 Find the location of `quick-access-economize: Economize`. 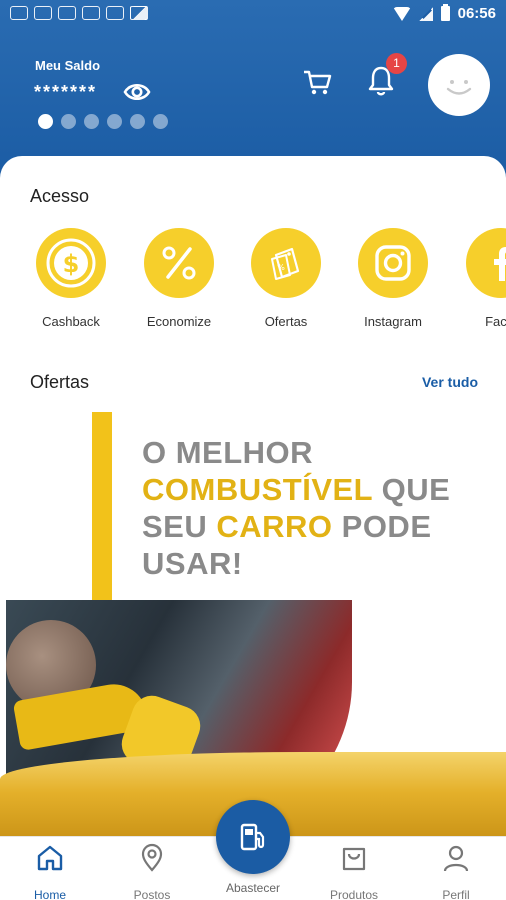

quick-access-economize: Economize is located at coordinates (179, 278).